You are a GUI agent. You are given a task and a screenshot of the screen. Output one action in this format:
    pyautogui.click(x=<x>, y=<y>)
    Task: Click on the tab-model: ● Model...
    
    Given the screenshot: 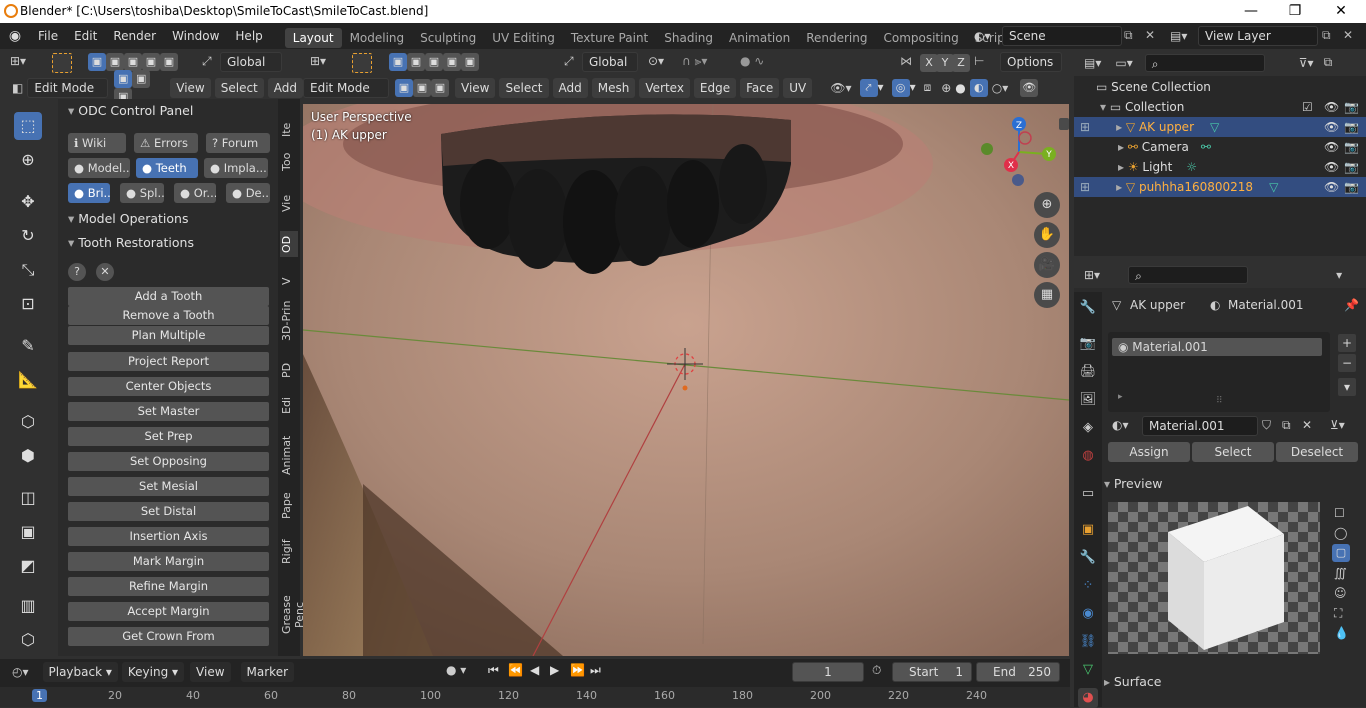 What is the action you would take?
    pyautogui.click(x=99, y=168)
    